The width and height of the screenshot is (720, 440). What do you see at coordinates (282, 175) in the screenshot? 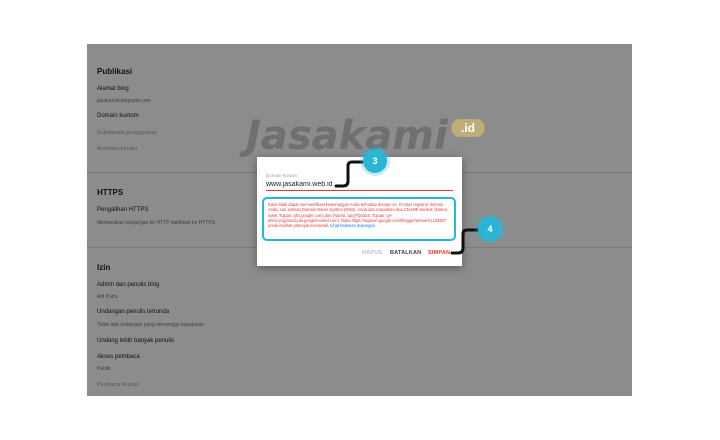
I see `domain-field-label: Domain kustom` at bounding box center [282, 175].